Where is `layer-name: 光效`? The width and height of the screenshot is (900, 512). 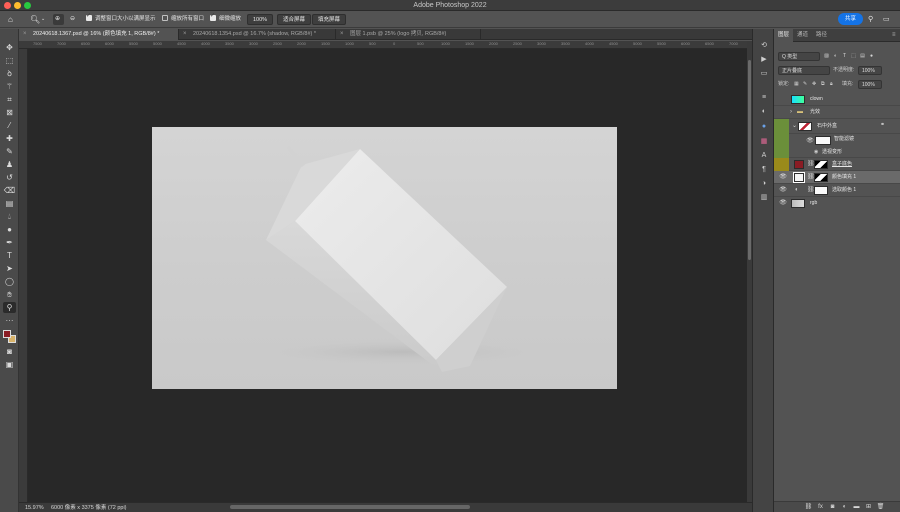
layer-name: 光效 is located at coordinates (815, 112).